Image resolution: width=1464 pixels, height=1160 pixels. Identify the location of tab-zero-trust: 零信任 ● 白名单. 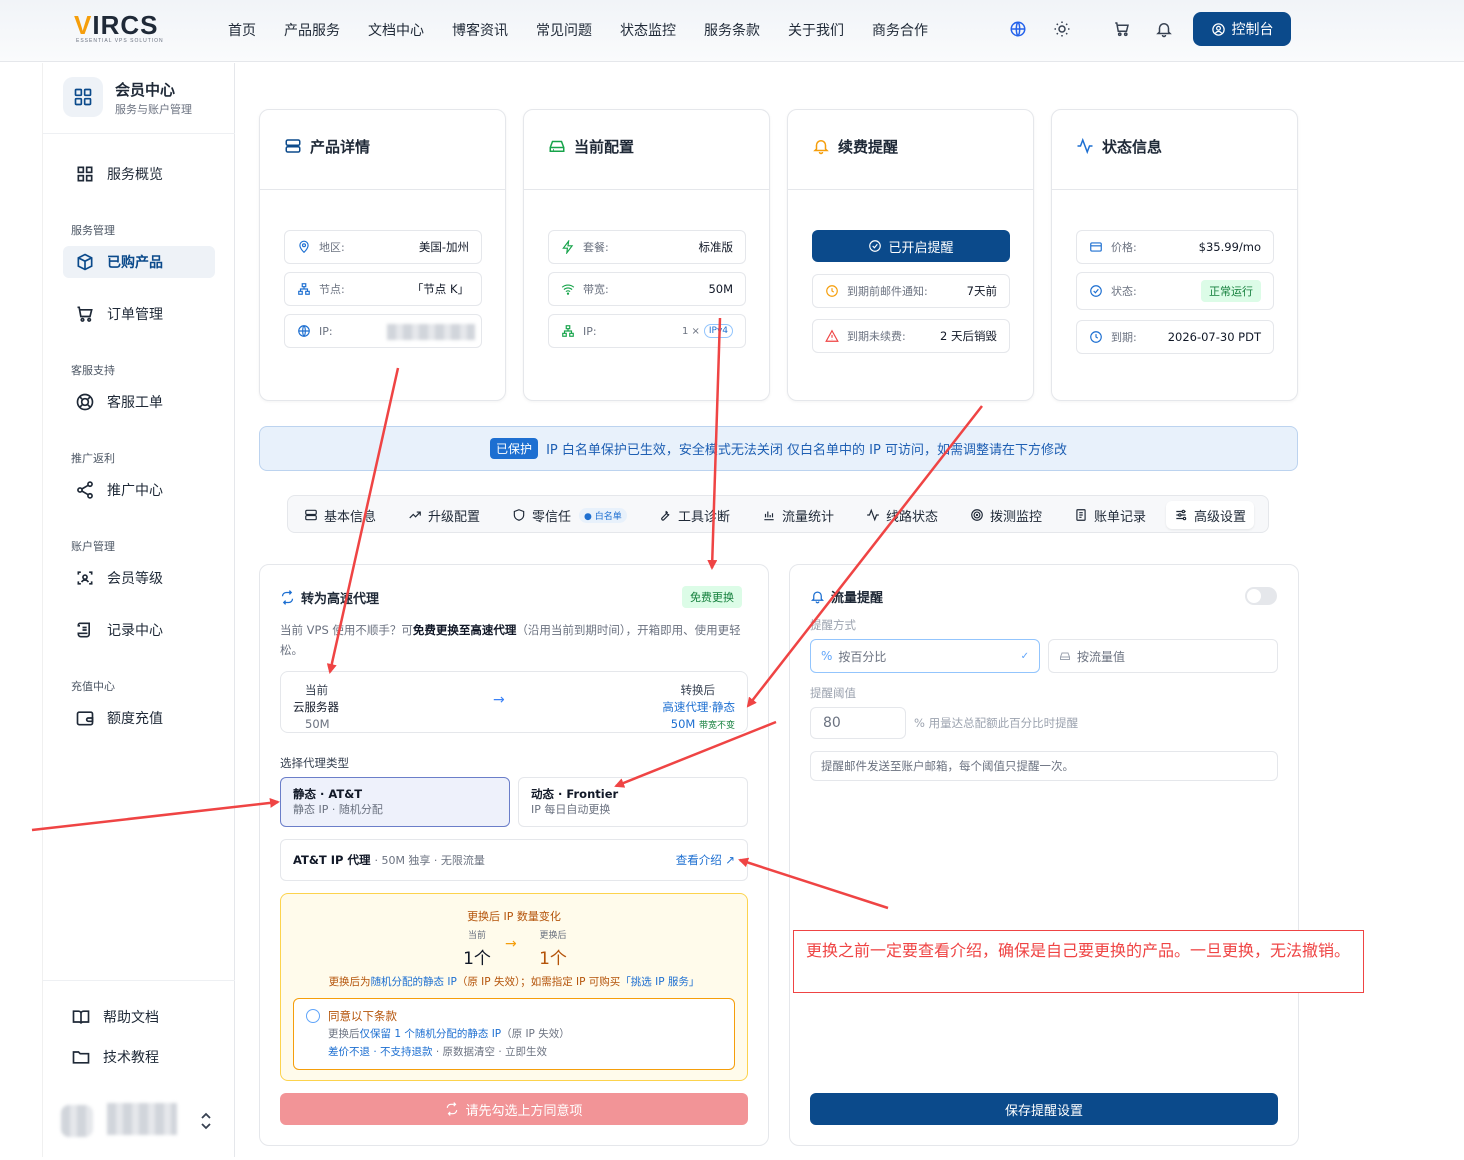
(569, 515).